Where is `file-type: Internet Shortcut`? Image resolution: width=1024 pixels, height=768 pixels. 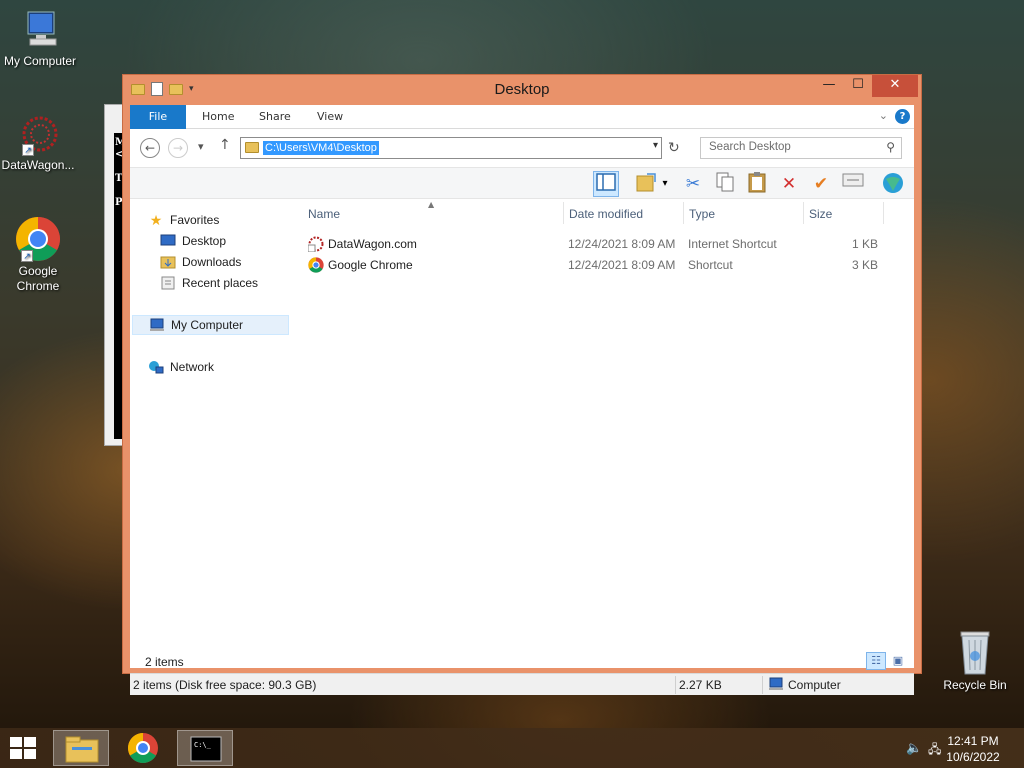
file-type: Internet Shortcut is located at coordinates (732, 244).